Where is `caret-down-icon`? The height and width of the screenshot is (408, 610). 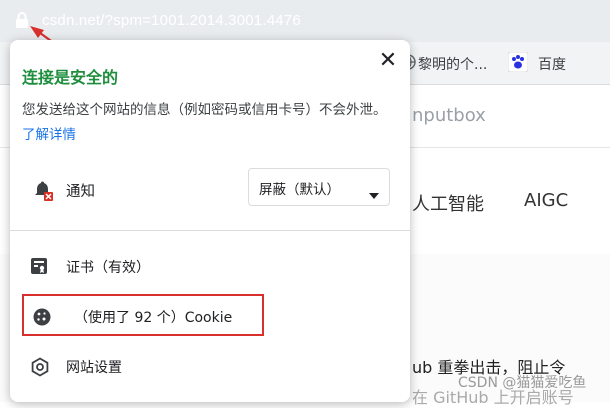 caret-down-icon is located at coordinates (374, 193).